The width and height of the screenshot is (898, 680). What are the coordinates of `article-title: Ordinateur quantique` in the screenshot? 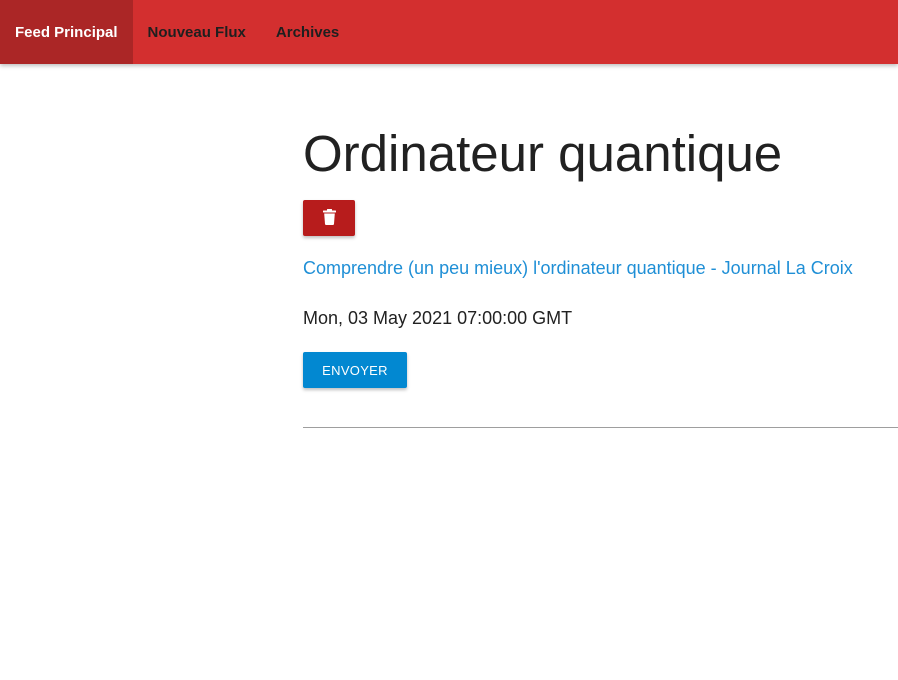 It's located at (543, 153).